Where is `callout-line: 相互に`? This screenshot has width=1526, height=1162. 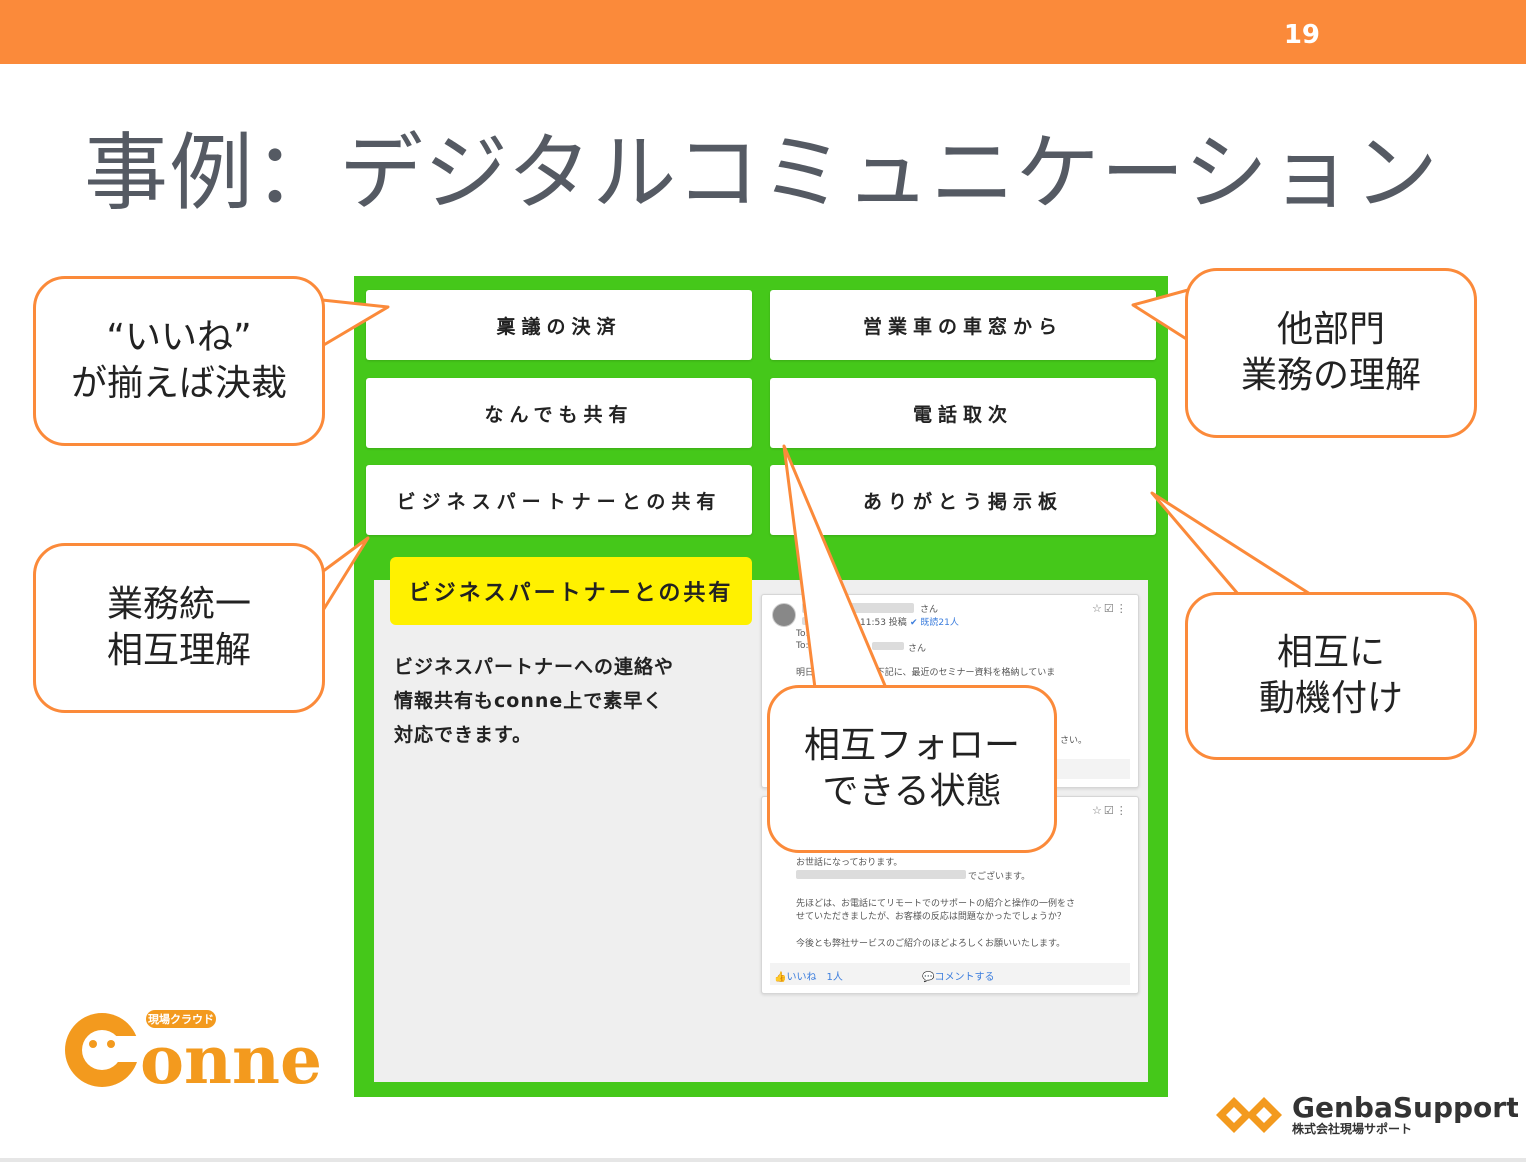
callout-line: 相互に is located at coordinates (1330, 652).